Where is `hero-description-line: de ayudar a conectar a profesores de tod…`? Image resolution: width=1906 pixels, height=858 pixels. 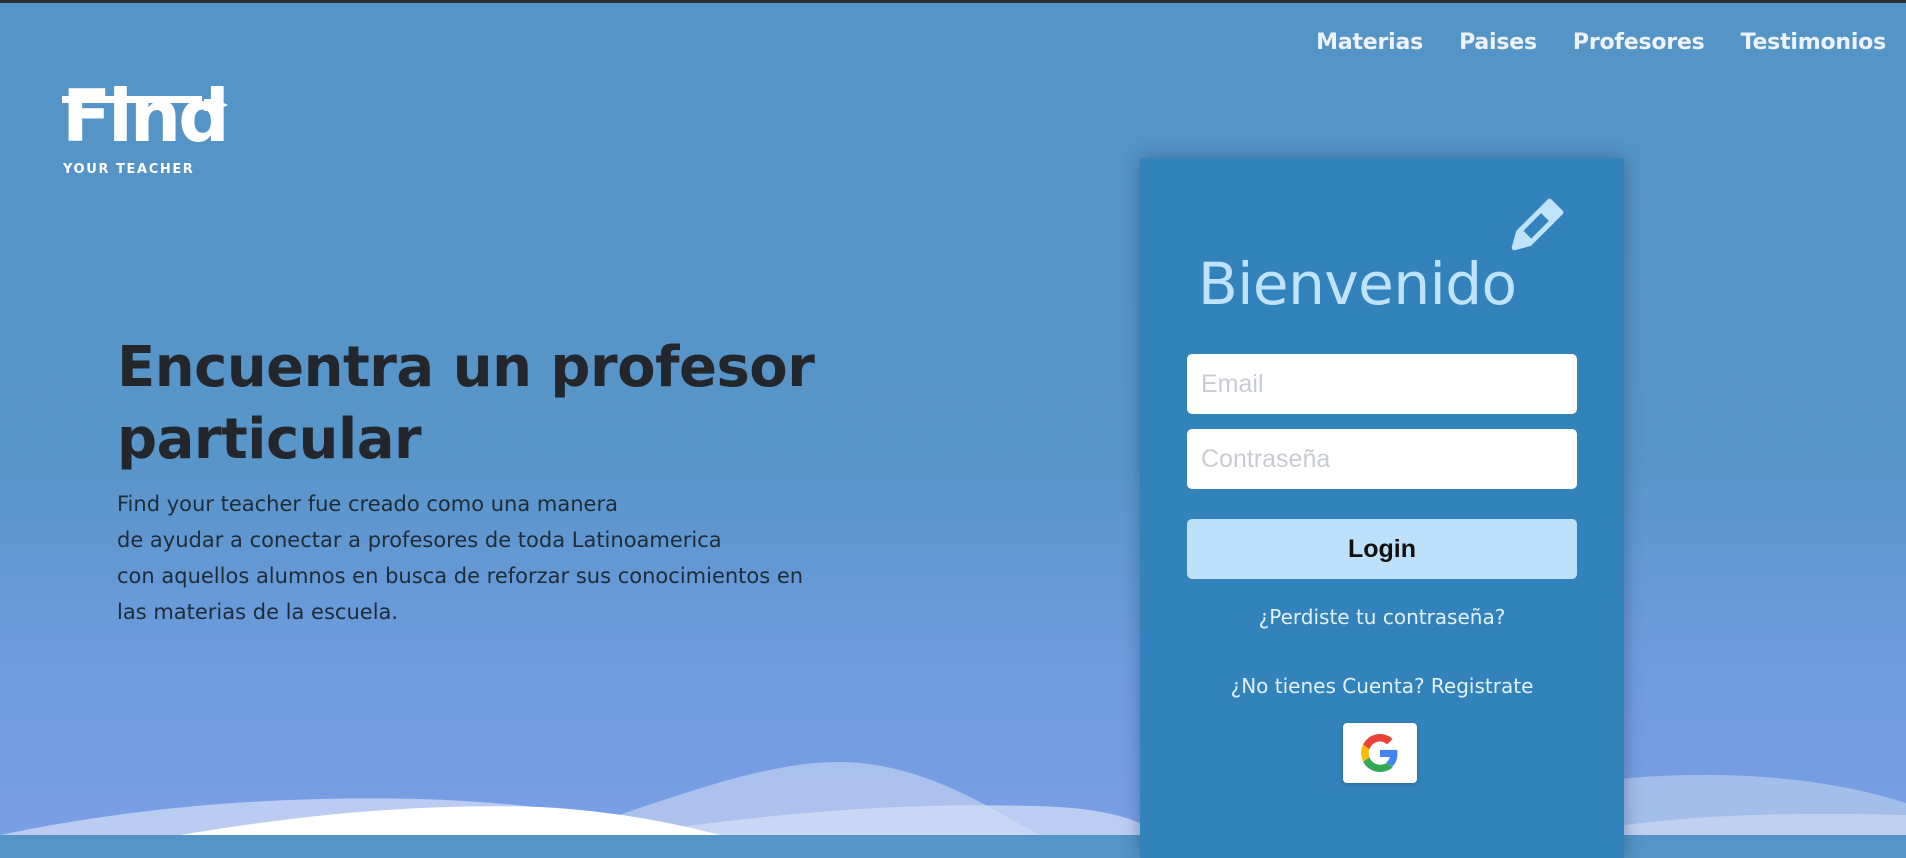 hero-description-line: de ayudar a conectar a profesores de tod… is located at coordinates (419, 540).